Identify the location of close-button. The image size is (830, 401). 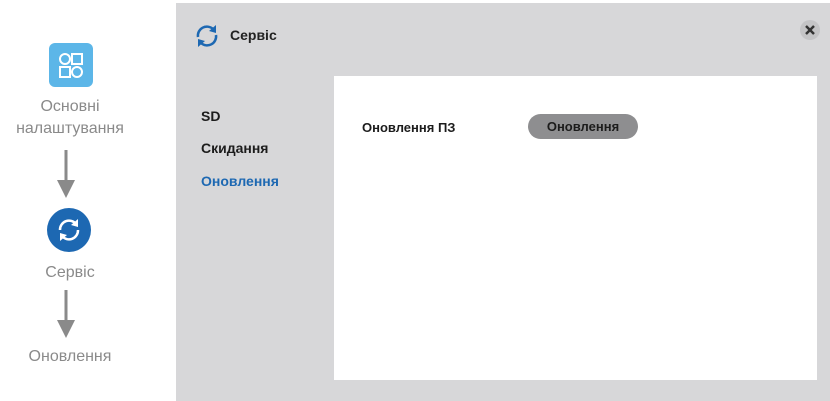
(810, 30).